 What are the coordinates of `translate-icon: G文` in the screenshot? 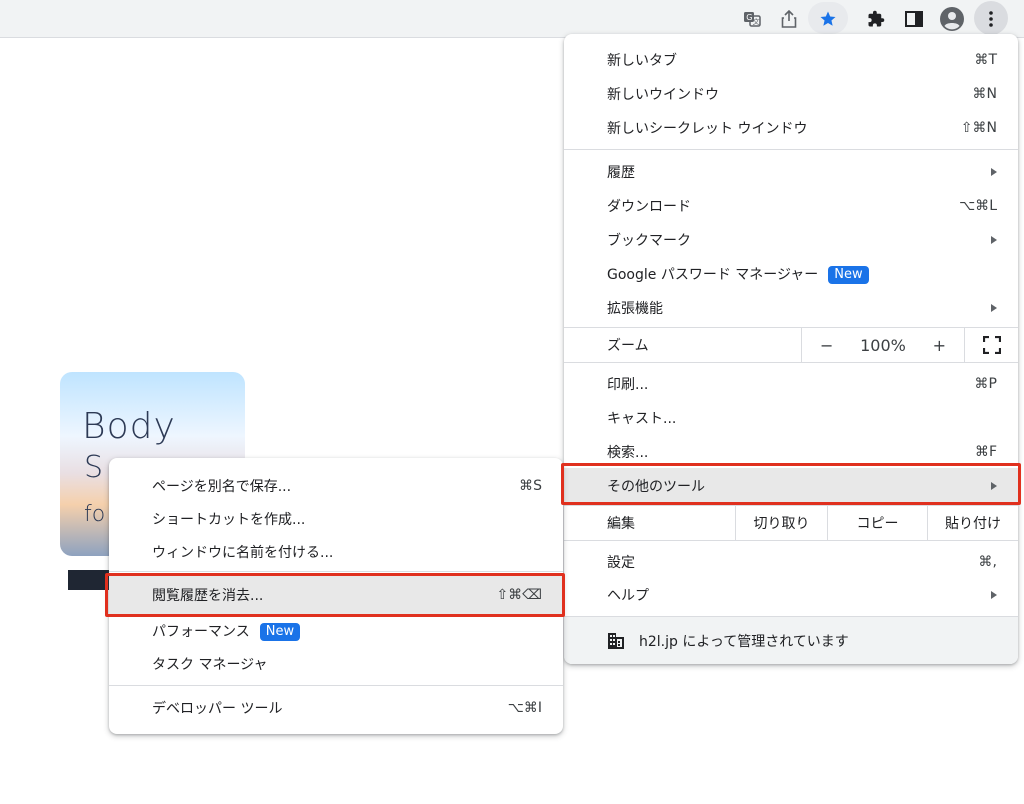 It's located at (752, 19).